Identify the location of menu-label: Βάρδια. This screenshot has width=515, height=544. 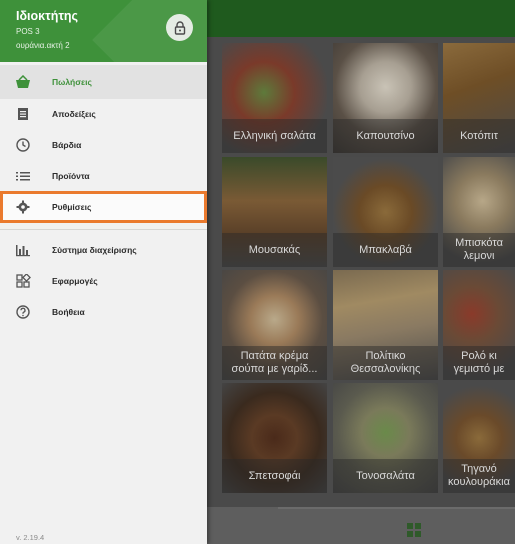
(67, 145).